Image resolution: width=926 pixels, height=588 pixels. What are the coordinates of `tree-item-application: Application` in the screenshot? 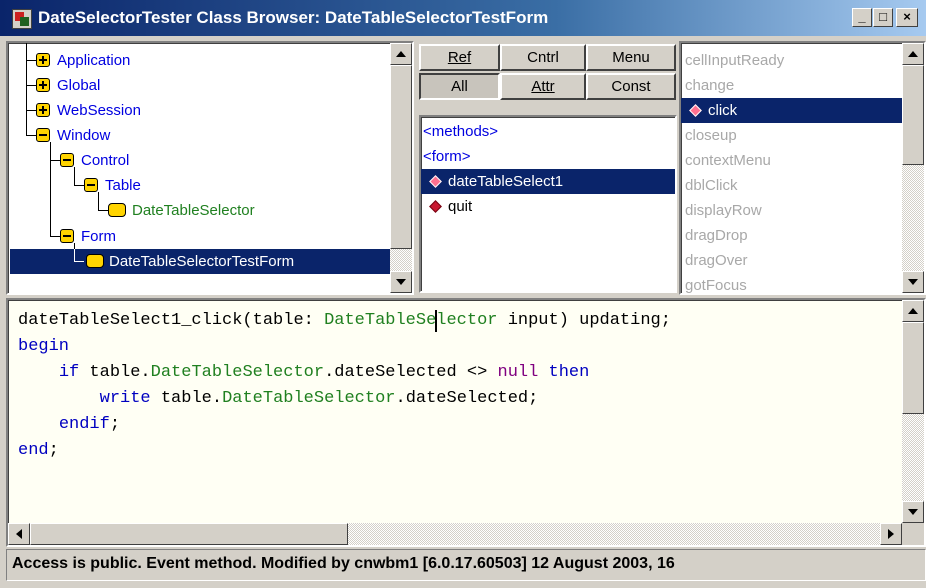 It's located at (84, 60).